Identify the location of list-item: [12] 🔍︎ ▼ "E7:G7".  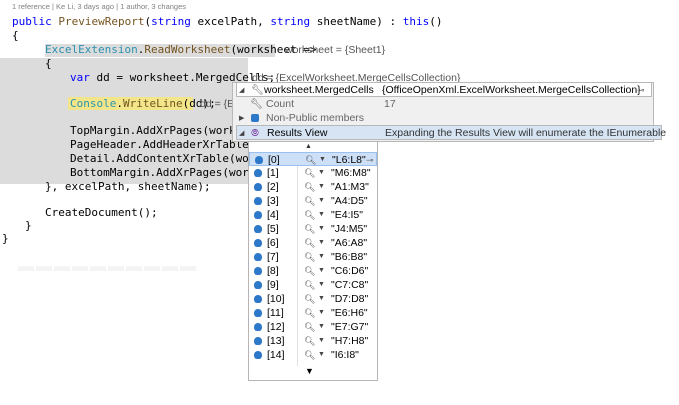
(313, 327).